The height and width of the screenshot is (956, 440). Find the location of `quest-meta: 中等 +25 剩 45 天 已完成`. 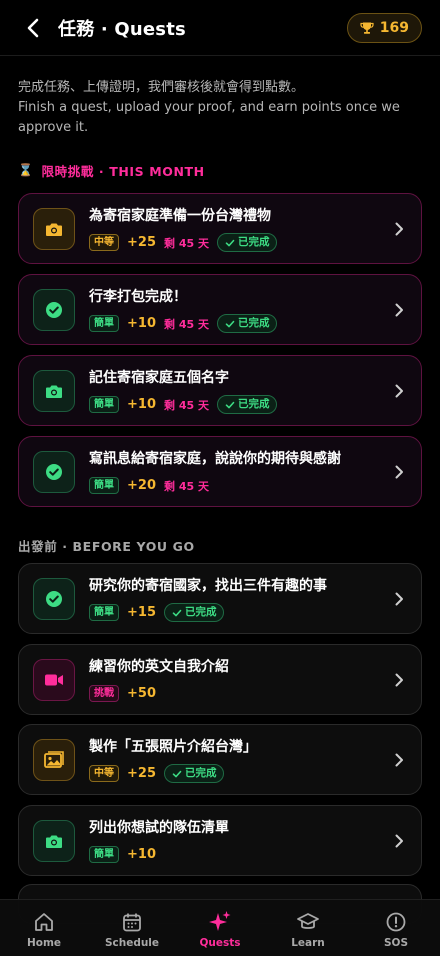

quest-meta: 中等 +25 剩 45 天 已完成 is located at coordinates (237, 242).